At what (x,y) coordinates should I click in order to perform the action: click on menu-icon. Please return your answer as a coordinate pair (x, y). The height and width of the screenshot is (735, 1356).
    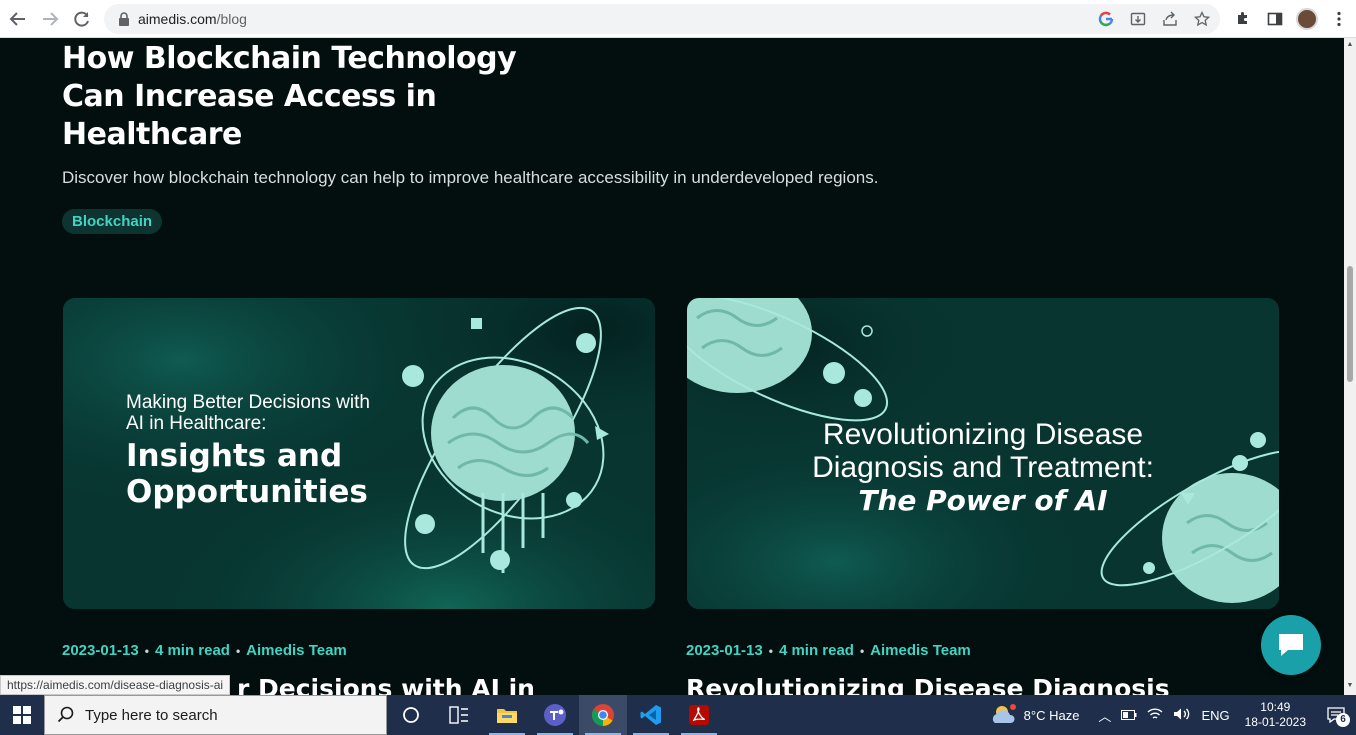
    Looking at the image, I should click on (1339, 19).